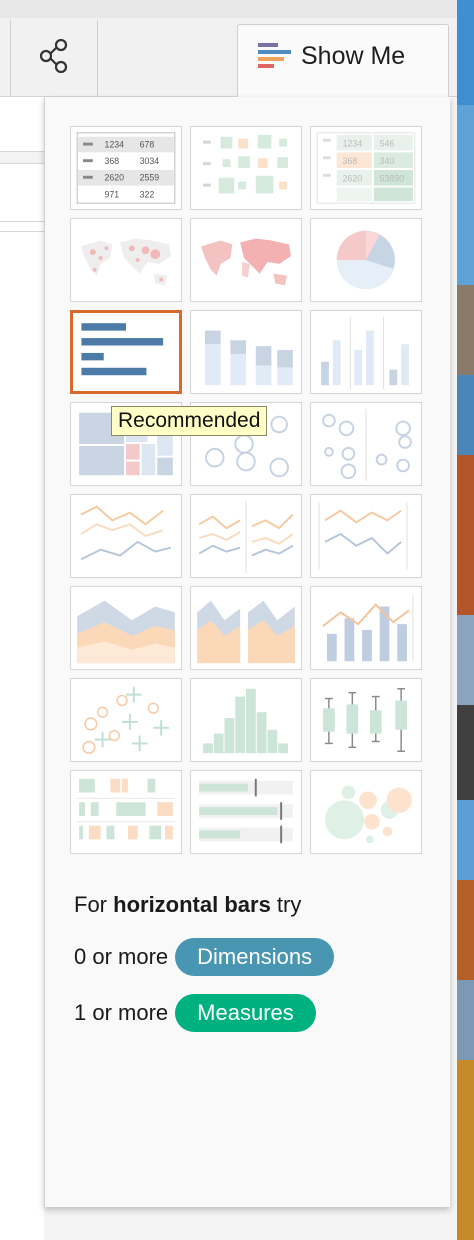 This screenshot has height=1240, width=474. What do you see at coordinates (22, 668) in the screenshot?
I see `worksheet-area` at bounding box center [22, 668].